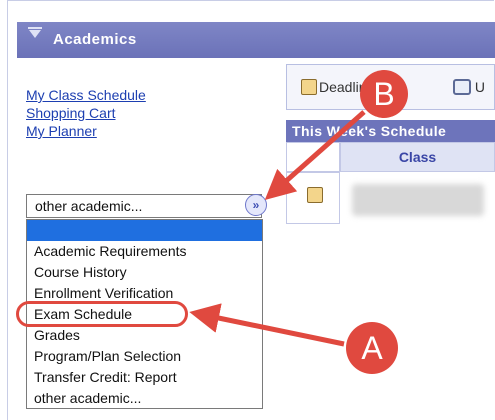  Describe the element at coordinates (103, 293) in the screenshot. I see `option-enrollment-verification: Enrollment Verification` at that location.